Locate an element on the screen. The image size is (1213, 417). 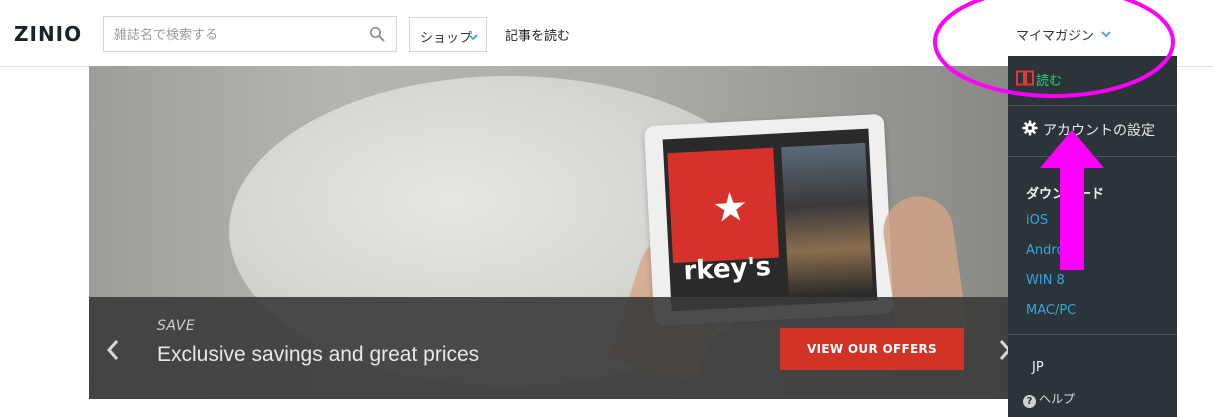
search-box is located at coordinates (250, 34).